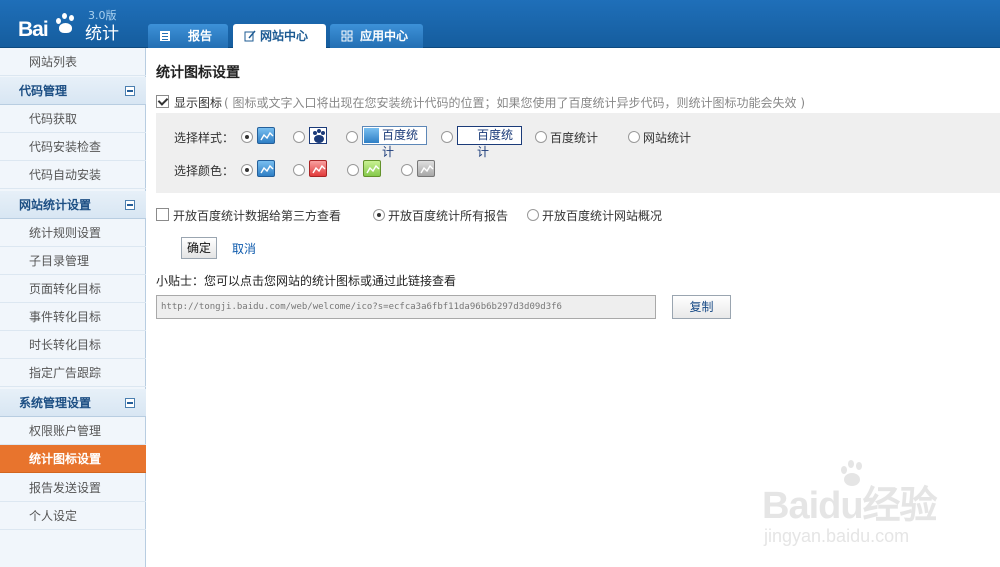 The width and height of the screenshot is (1000, 567). I want to click on third-party-label: 开放百度统计数据给第三方查看, so click(257, 216).